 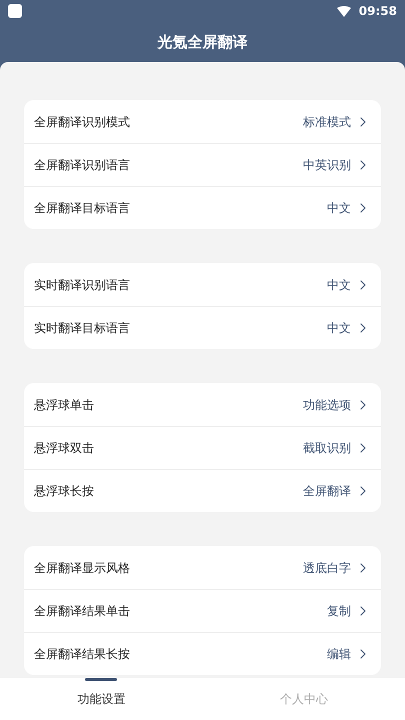 I want to click on settings-row: 悬浮球单击 功能选项, so click(x=202, y=404).